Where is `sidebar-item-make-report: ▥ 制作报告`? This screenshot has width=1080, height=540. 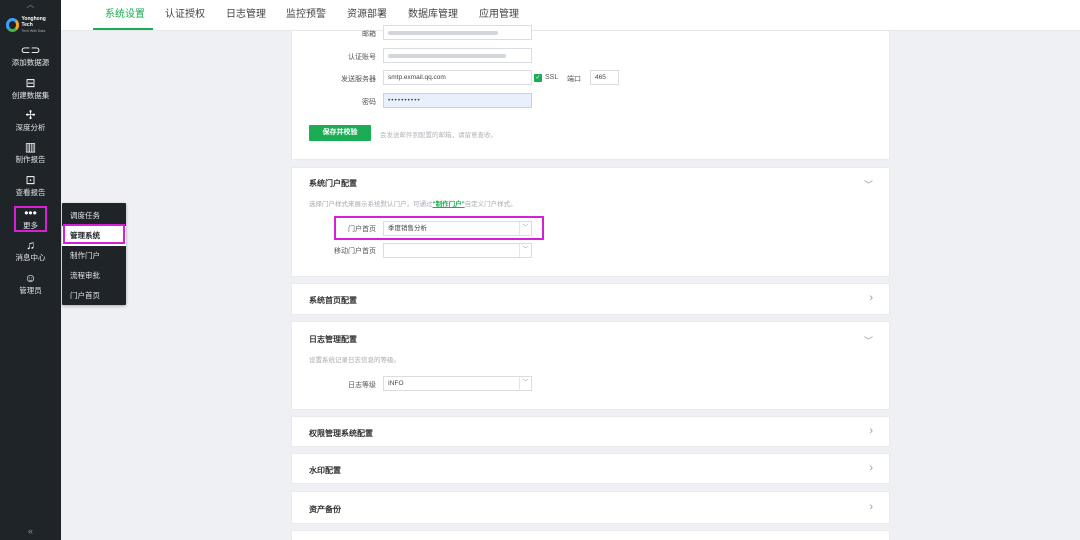
sidebar-item-make-report: ▥ 制作报告 is located at coordinates (30, 154).